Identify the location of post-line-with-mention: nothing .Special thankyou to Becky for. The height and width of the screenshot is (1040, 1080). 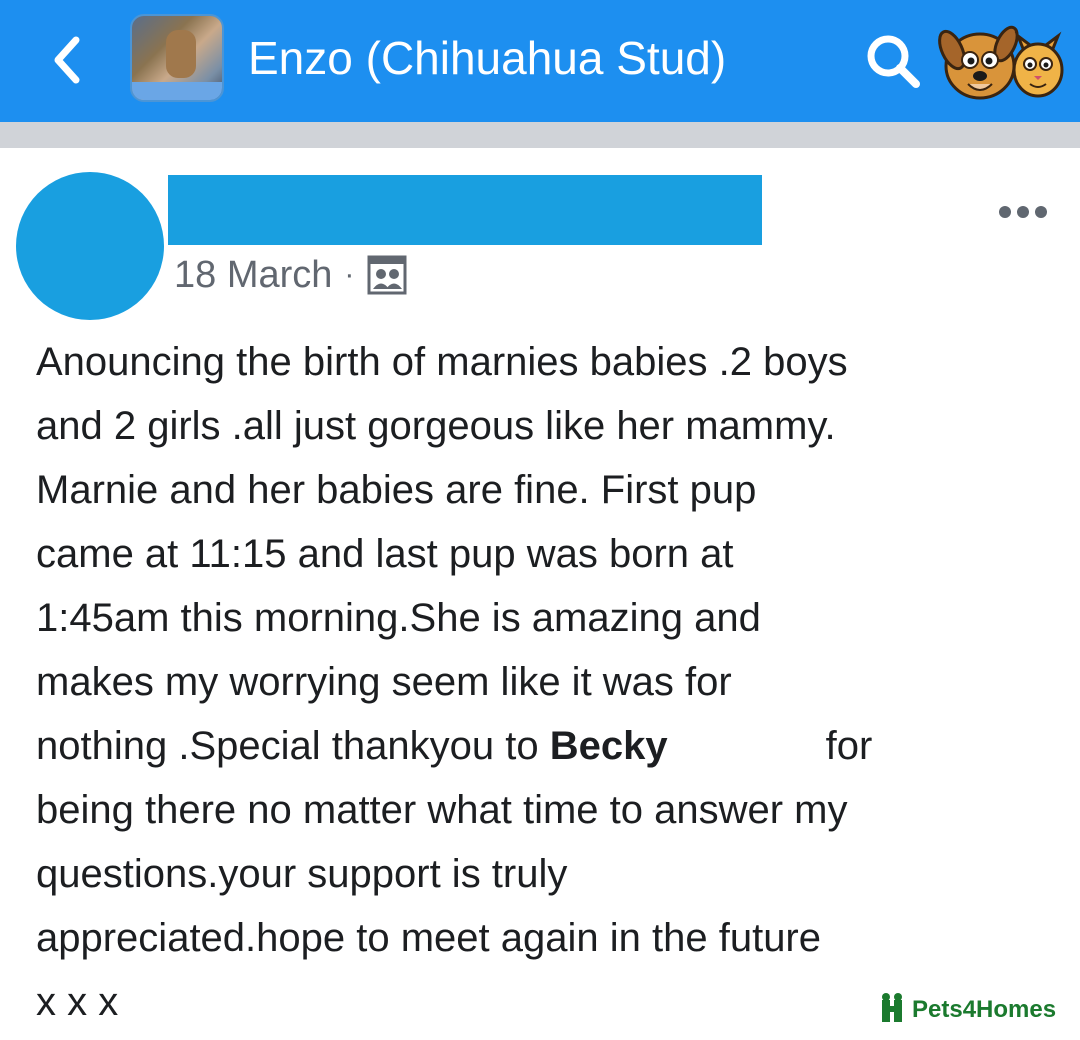
(551, 746).